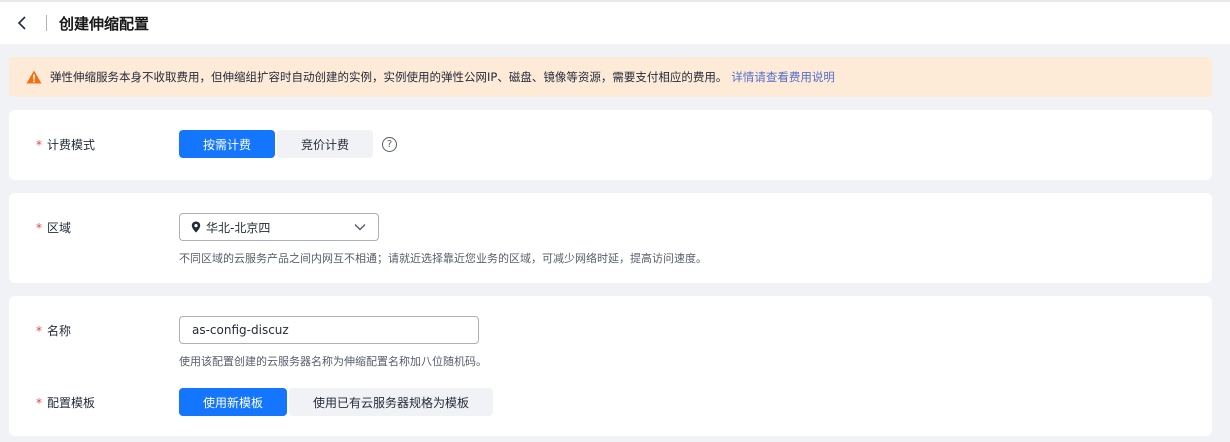  I want to click on template-option-new: 使用新模板, so click(233, 402).